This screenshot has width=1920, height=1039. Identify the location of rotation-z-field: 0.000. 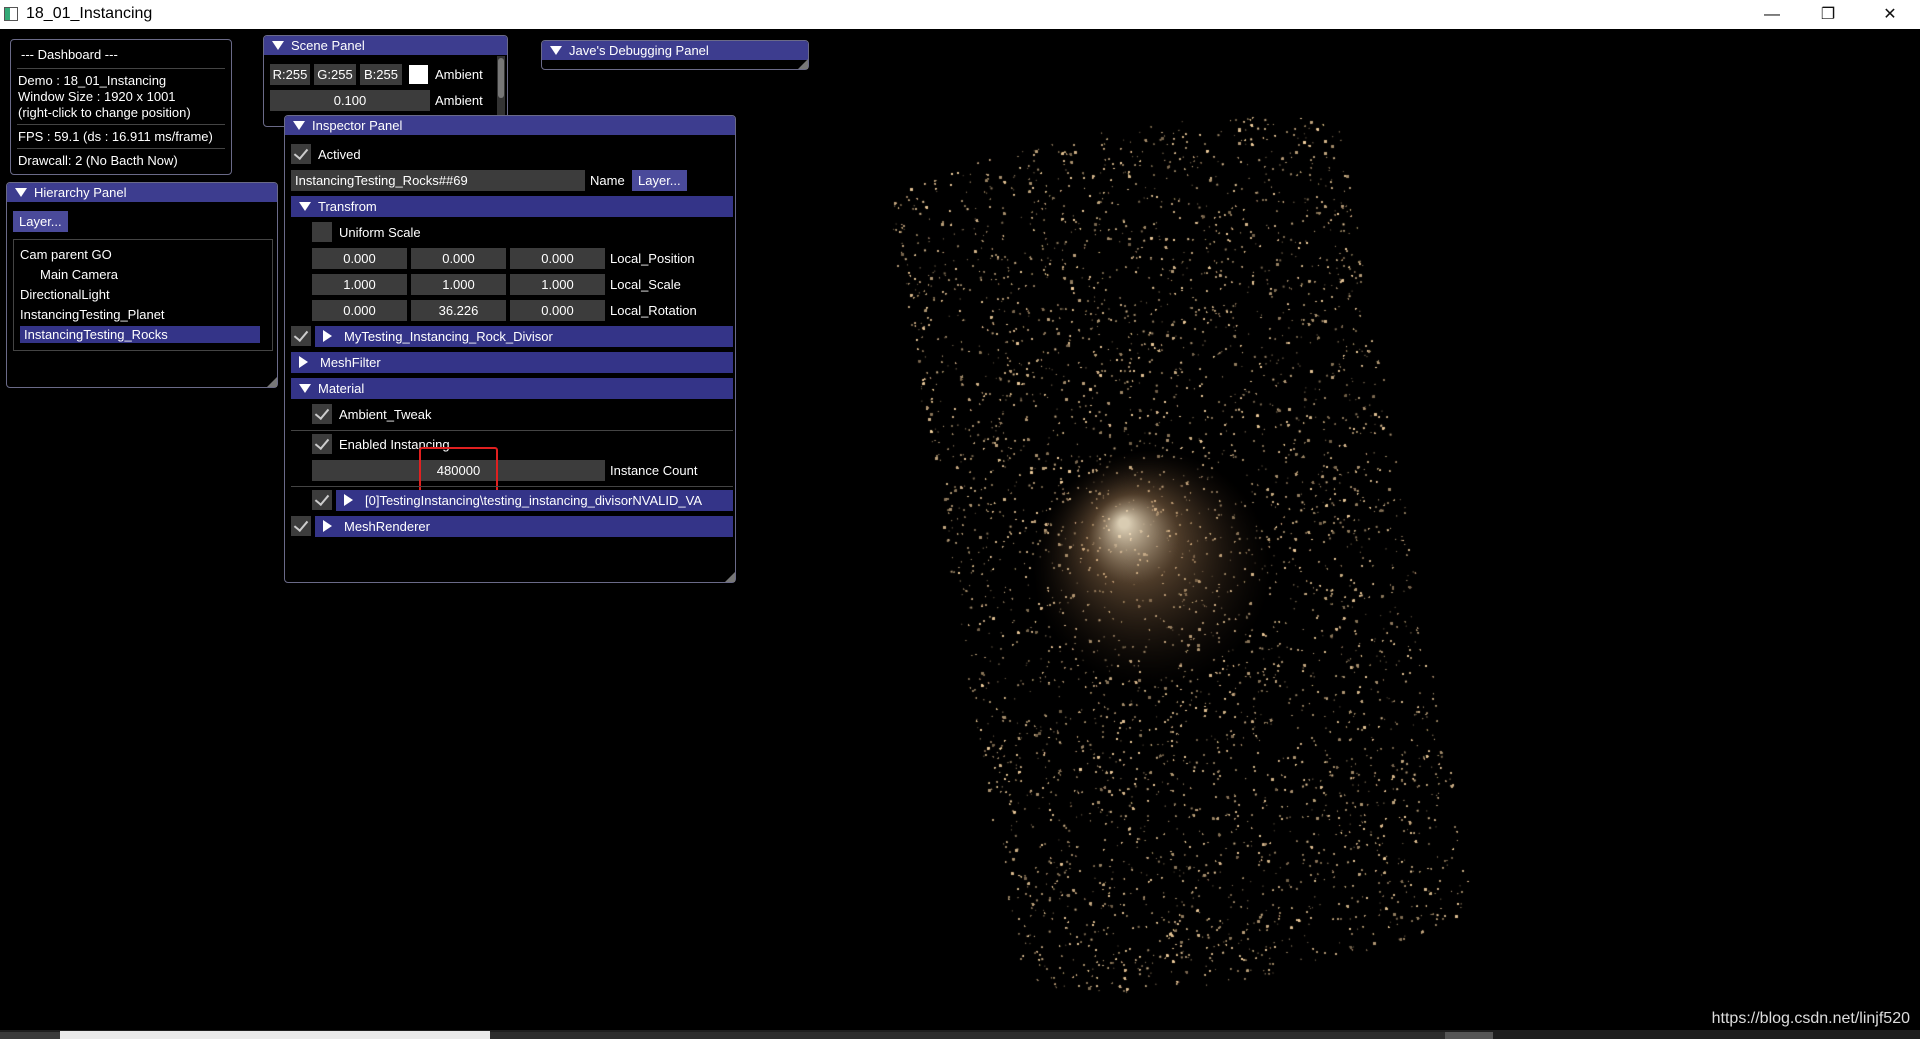
(557, 310).